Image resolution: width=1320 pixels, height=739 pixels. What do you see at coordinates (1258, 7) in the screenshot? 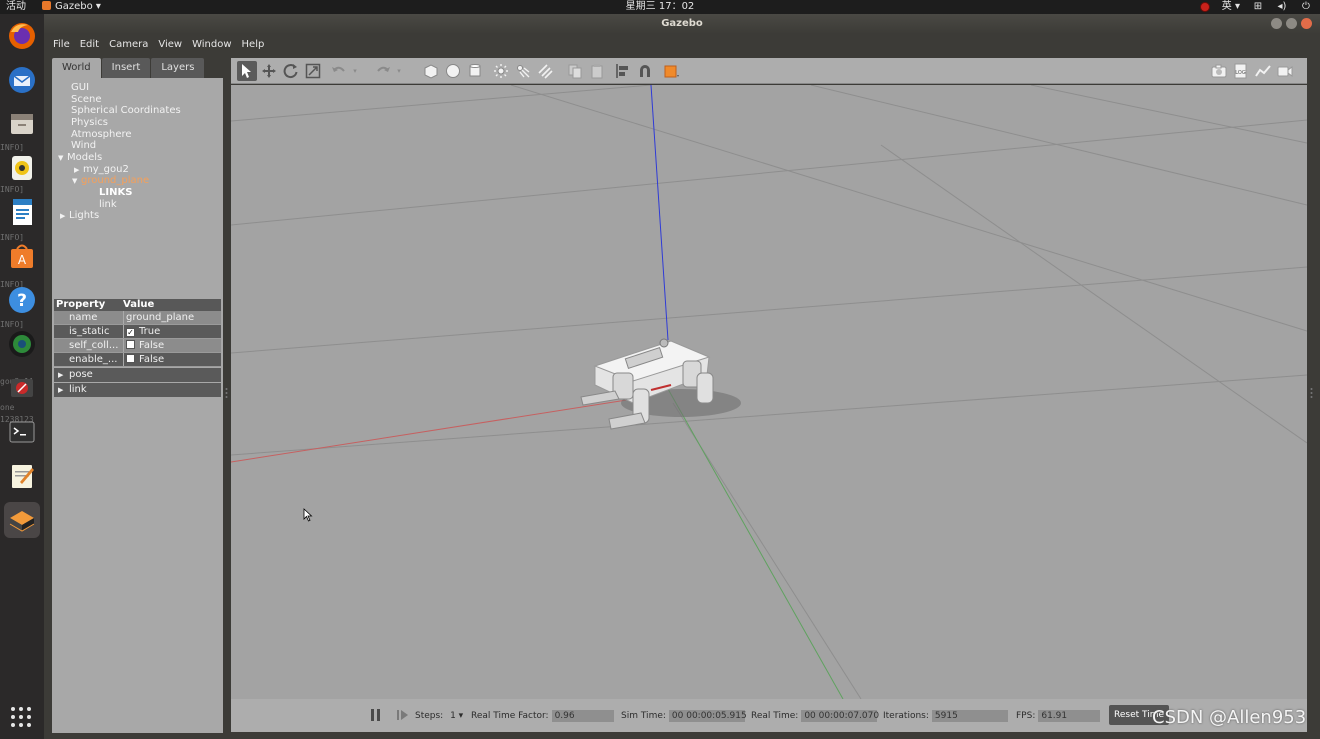
I see `network-icon: ⊞` at bounding box center [1258, 7].